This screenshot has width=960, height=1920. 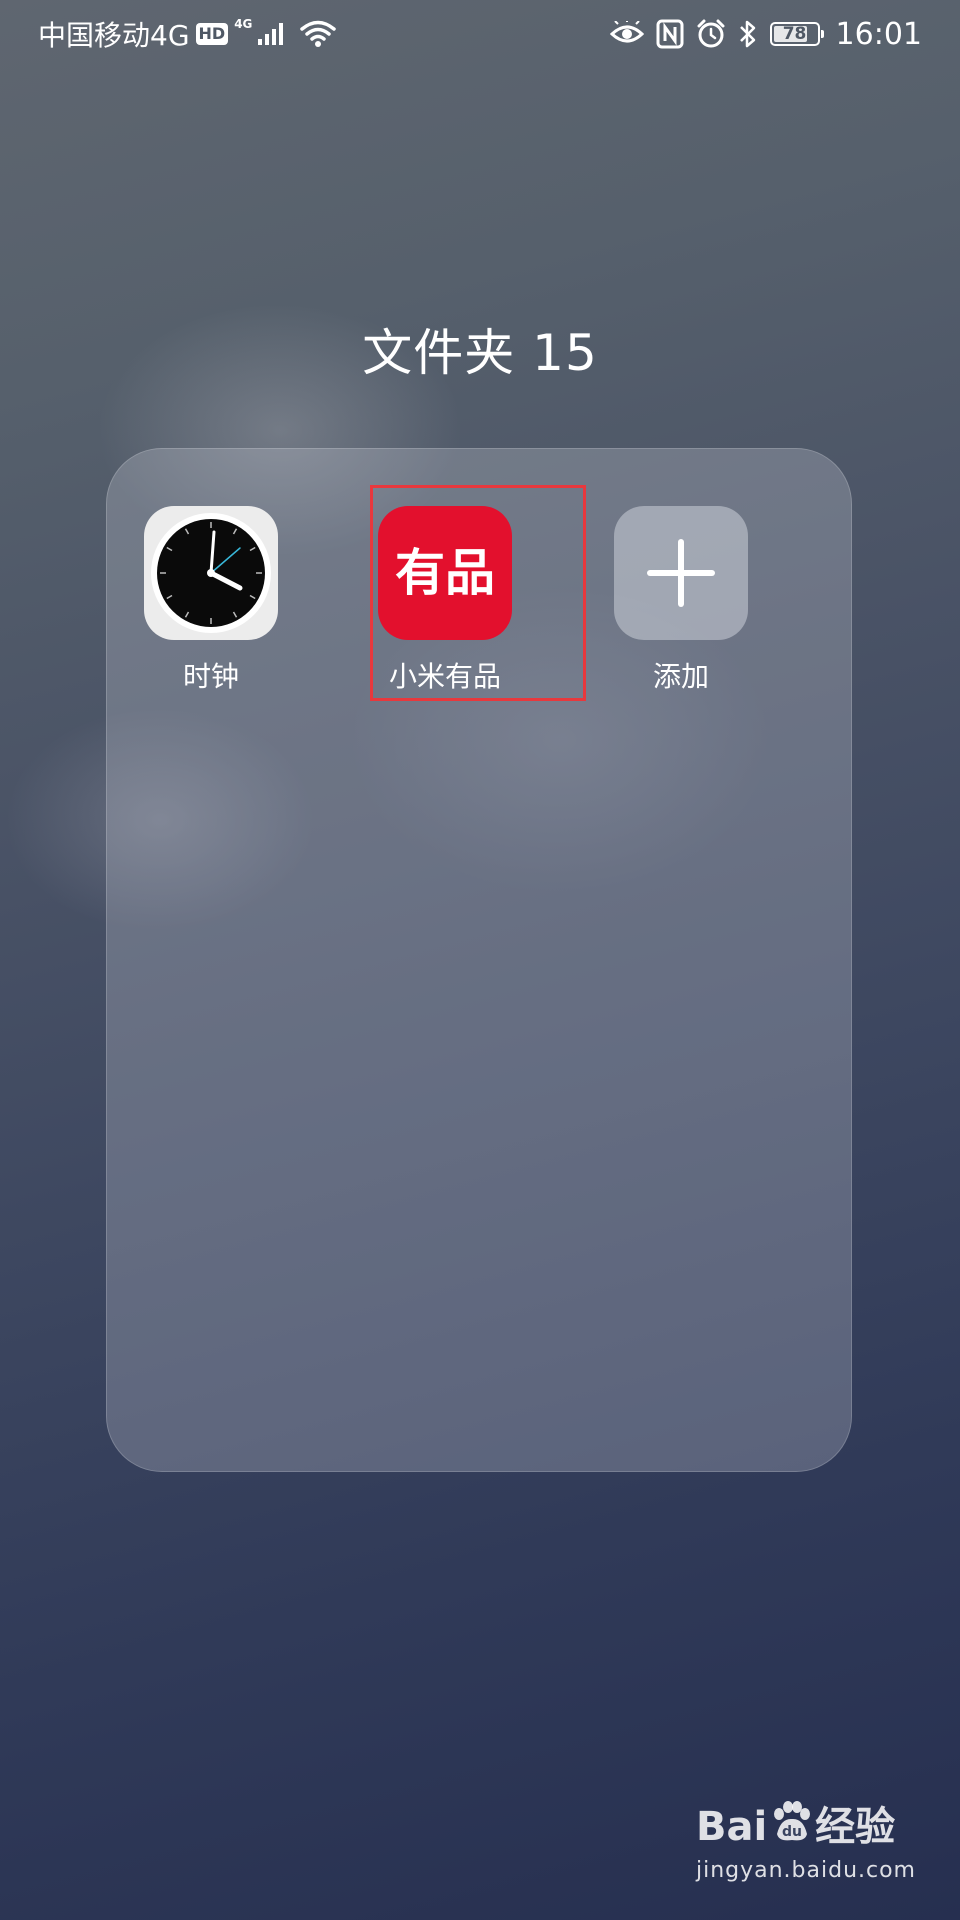 I want to click on status-bar-right: 78 16:01, so click(x=765, y=34).